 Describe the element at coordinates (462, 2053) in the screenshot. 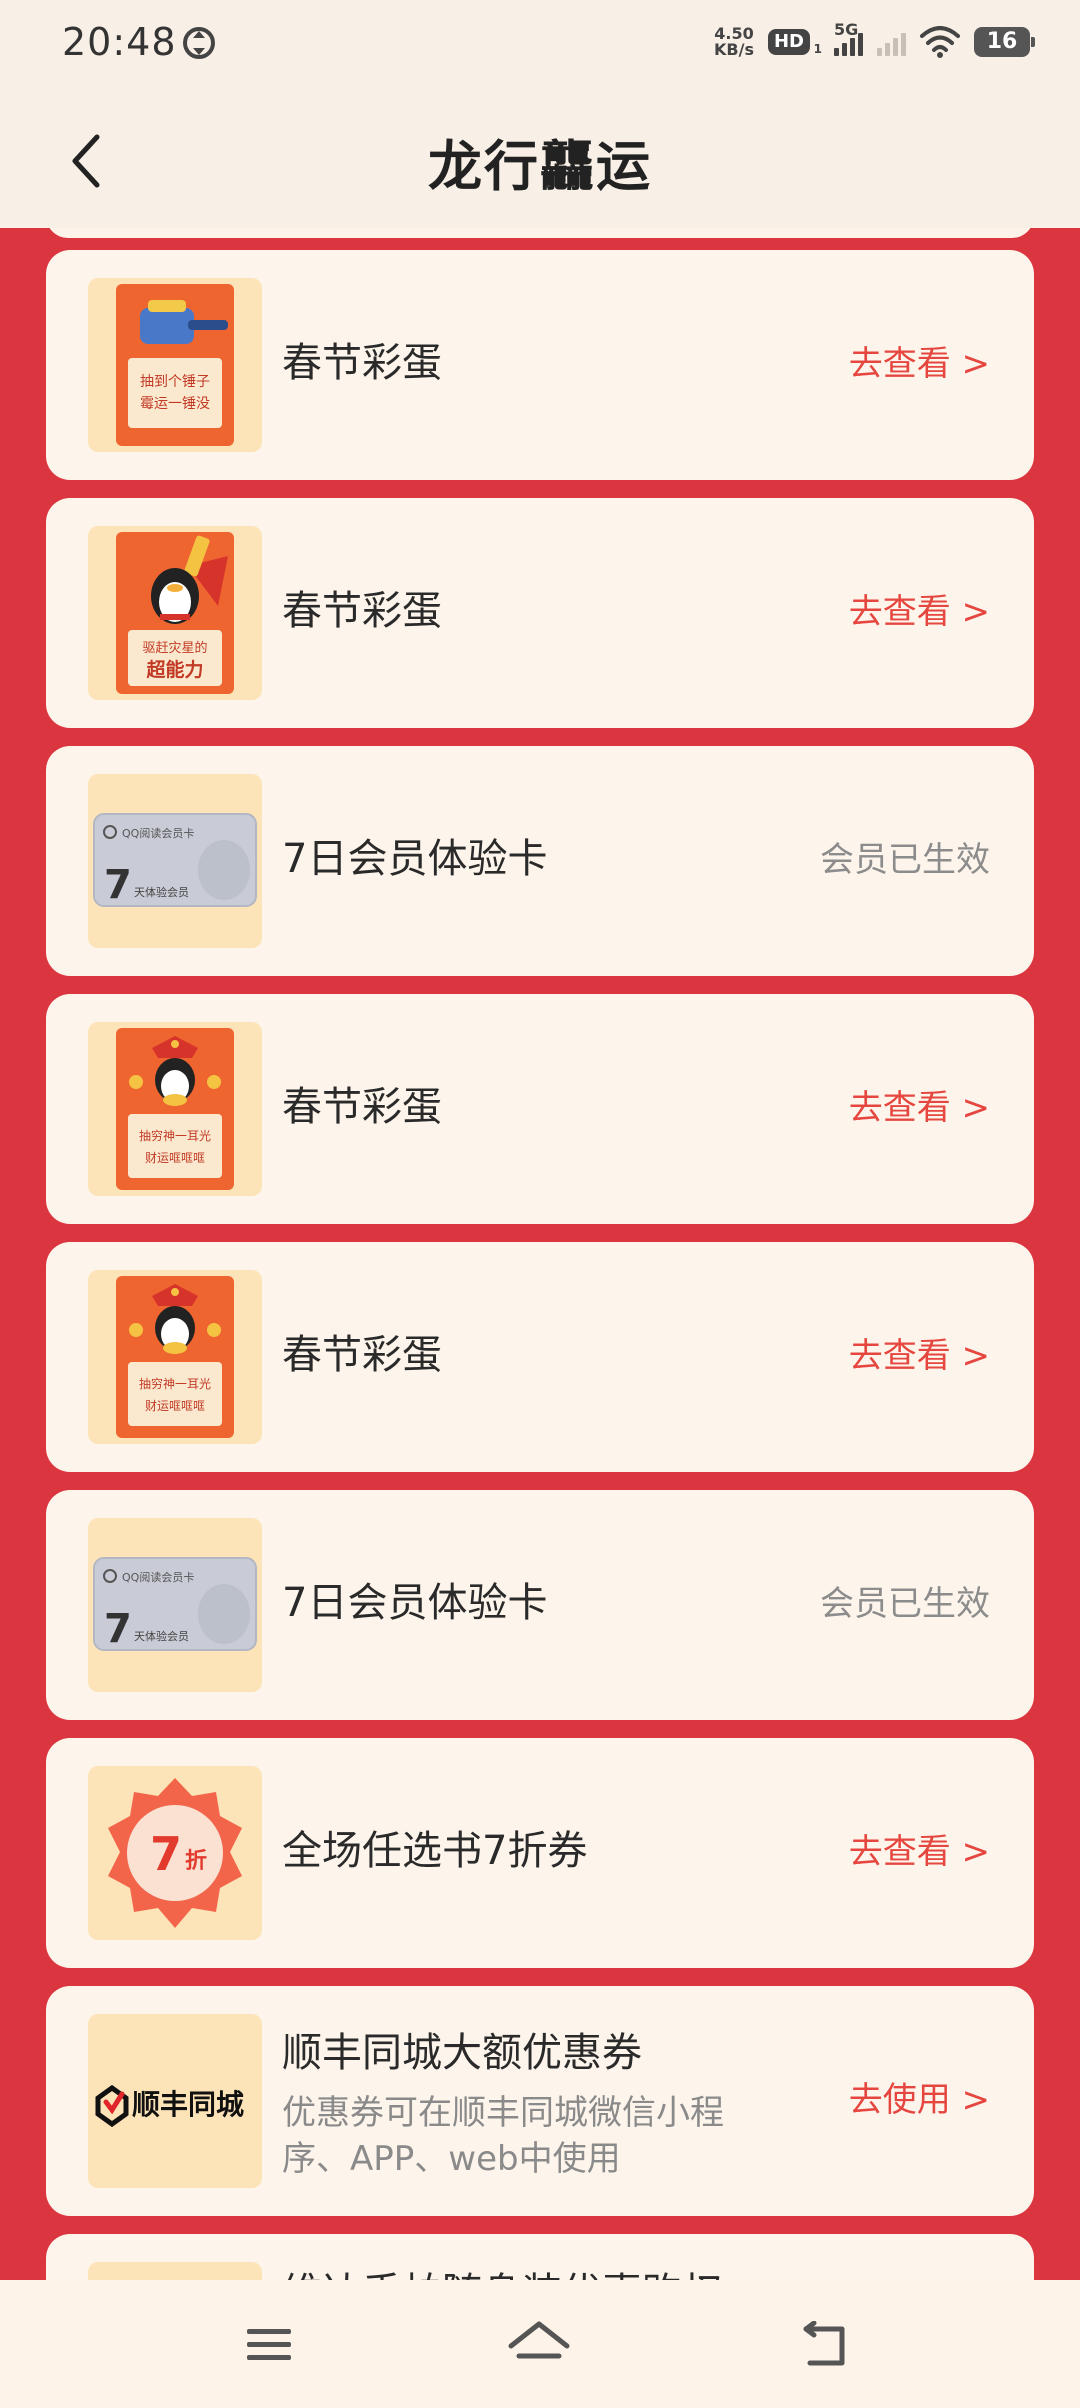

I see `item-title: 顺丰同城大额优惠券` at that location.